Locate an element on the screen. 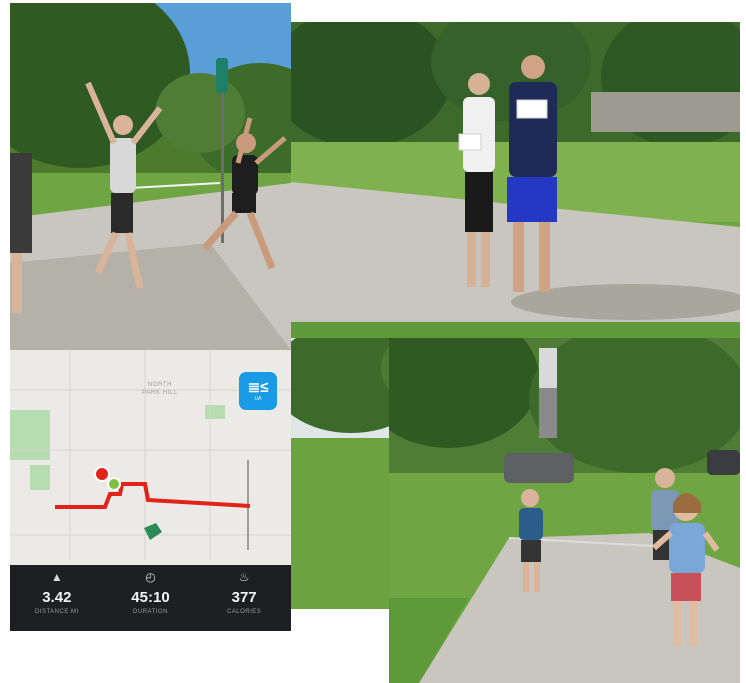 This screenshot has height=683, width=746. map-label-park-hill: PARK HILL is located at coordinates (160, 393).